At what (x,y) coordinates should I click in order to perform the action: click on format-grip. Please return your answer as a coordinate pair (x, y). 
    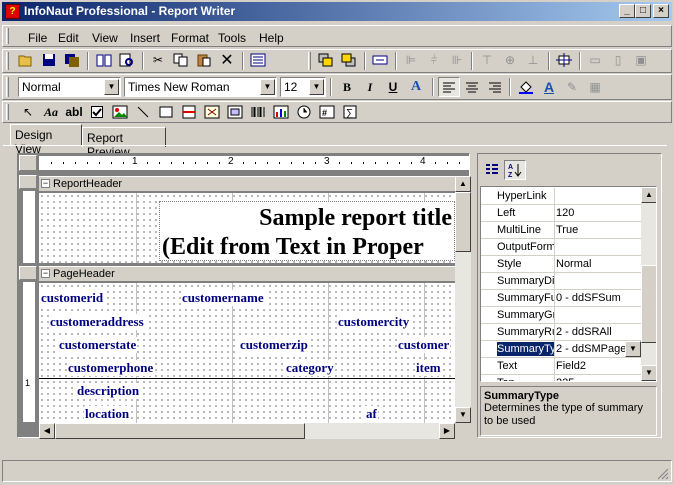
    Looking at the image, I should click on (7, 87).